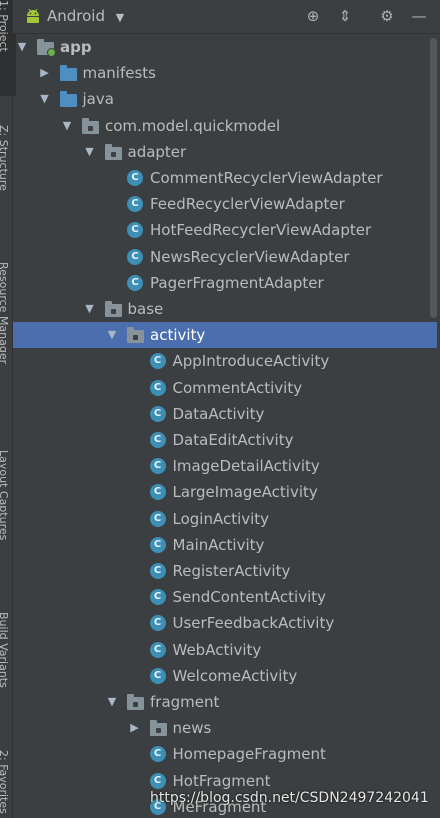 This screenshot has height=818, width=440. Describe the element at coordinates (145, 309) in the screenshot. I see `tree-row-label: base` at that location.